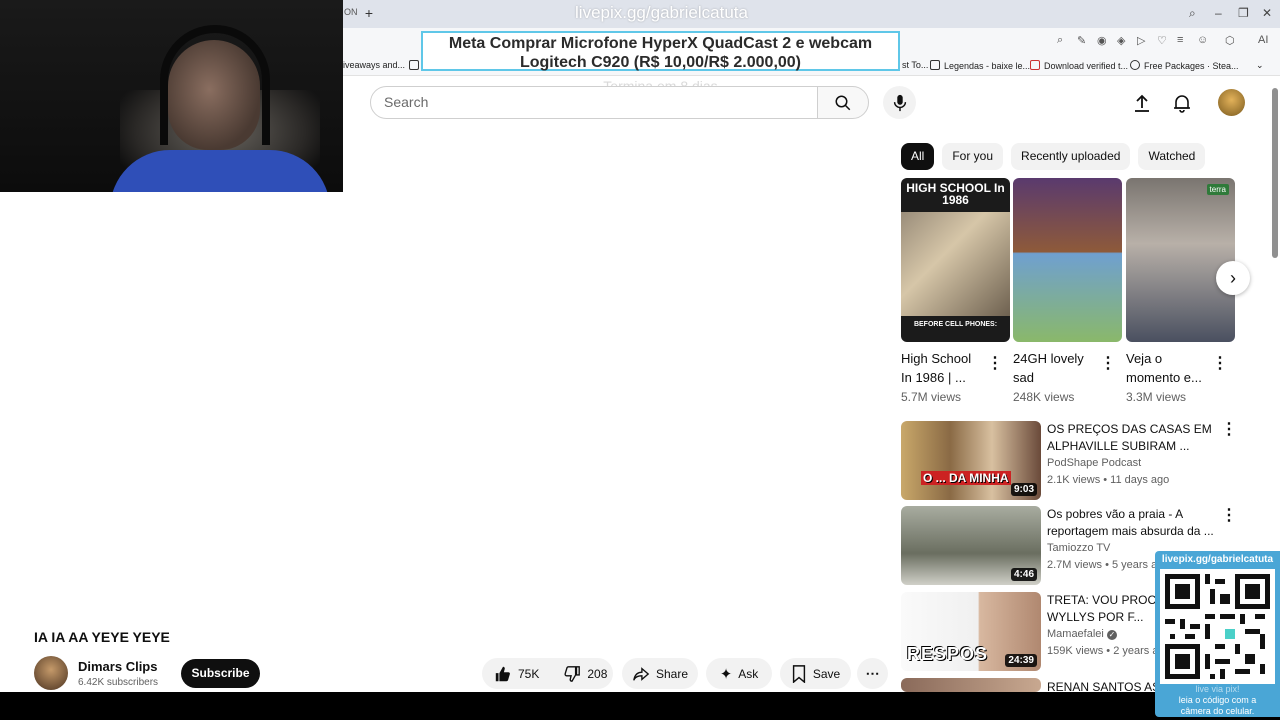 The height and width of the screenshot is (720, 1280). I want to click on voice-search-button, so click(899, 102).